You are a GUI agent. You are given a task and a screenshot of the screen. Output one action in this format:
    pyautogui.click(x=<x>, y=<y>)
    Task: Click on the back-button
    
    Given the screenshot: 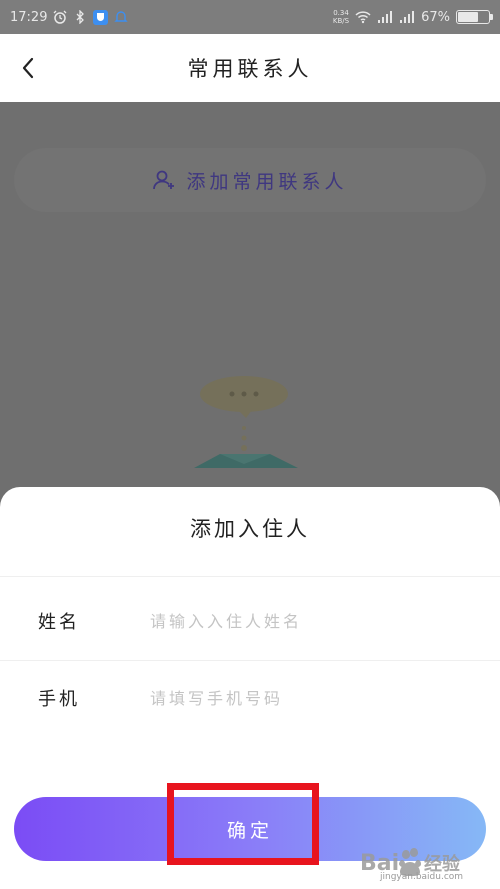 What is the action you would take?
    pyautogui.click(x=28, y=68)
    